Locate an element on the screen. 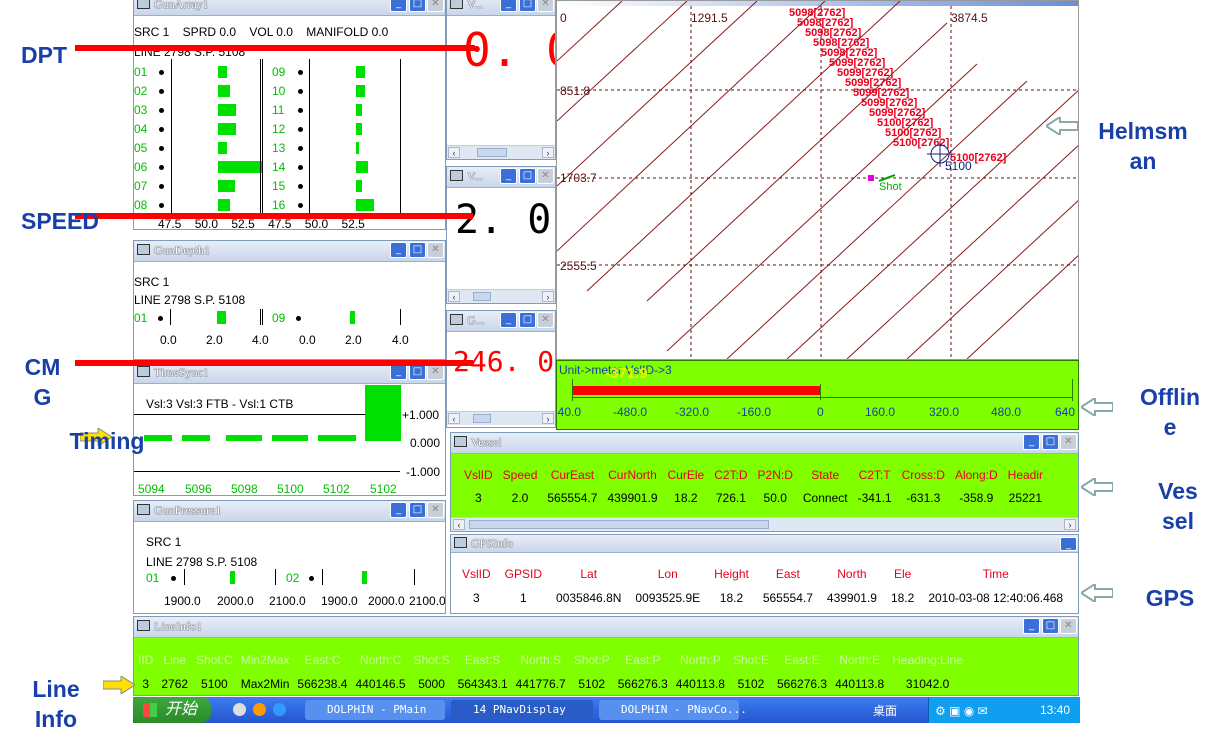 This screenshot has height=749, width=1222. gun-array-titlebar: GunArray1 _ □ ✕ is located at coordinates (289, 8).